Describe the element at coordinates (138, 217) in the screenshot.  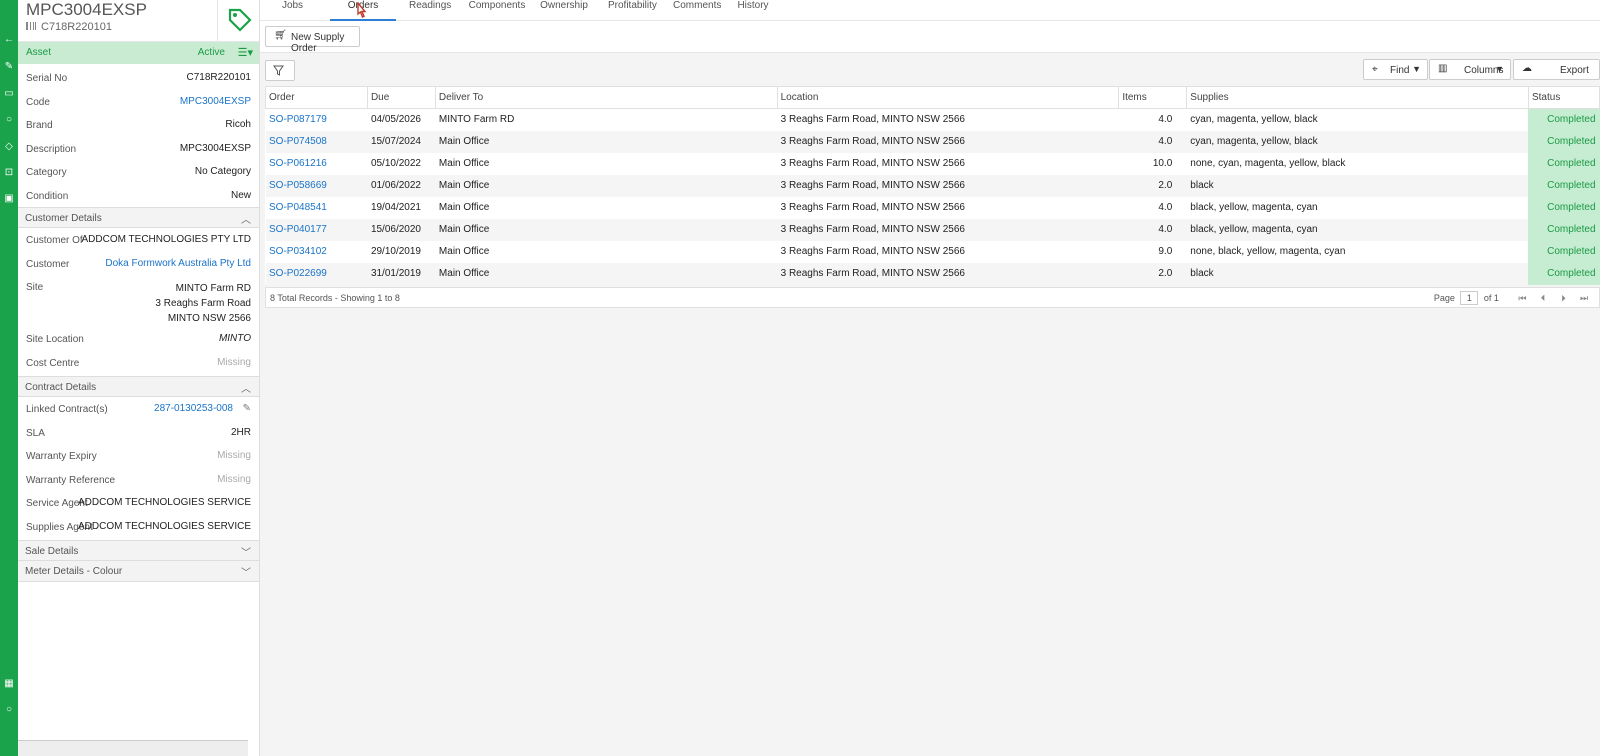
I see `customer-details-header: Customer Details ︿` at that location.